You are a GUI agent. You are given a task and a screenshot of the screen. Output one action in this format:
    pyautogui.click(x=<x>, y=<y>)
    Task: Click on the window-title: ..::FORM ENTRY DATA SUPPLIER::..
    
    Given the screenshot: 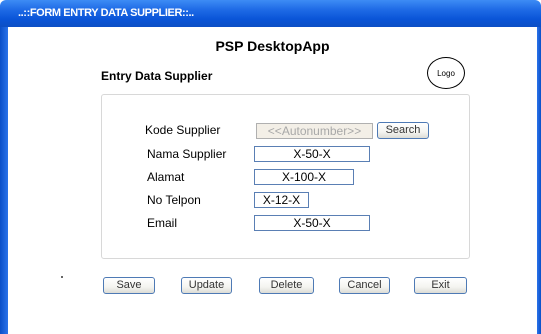 What is the action you would take?
    pyautogui.click(x=106, y=13)
    